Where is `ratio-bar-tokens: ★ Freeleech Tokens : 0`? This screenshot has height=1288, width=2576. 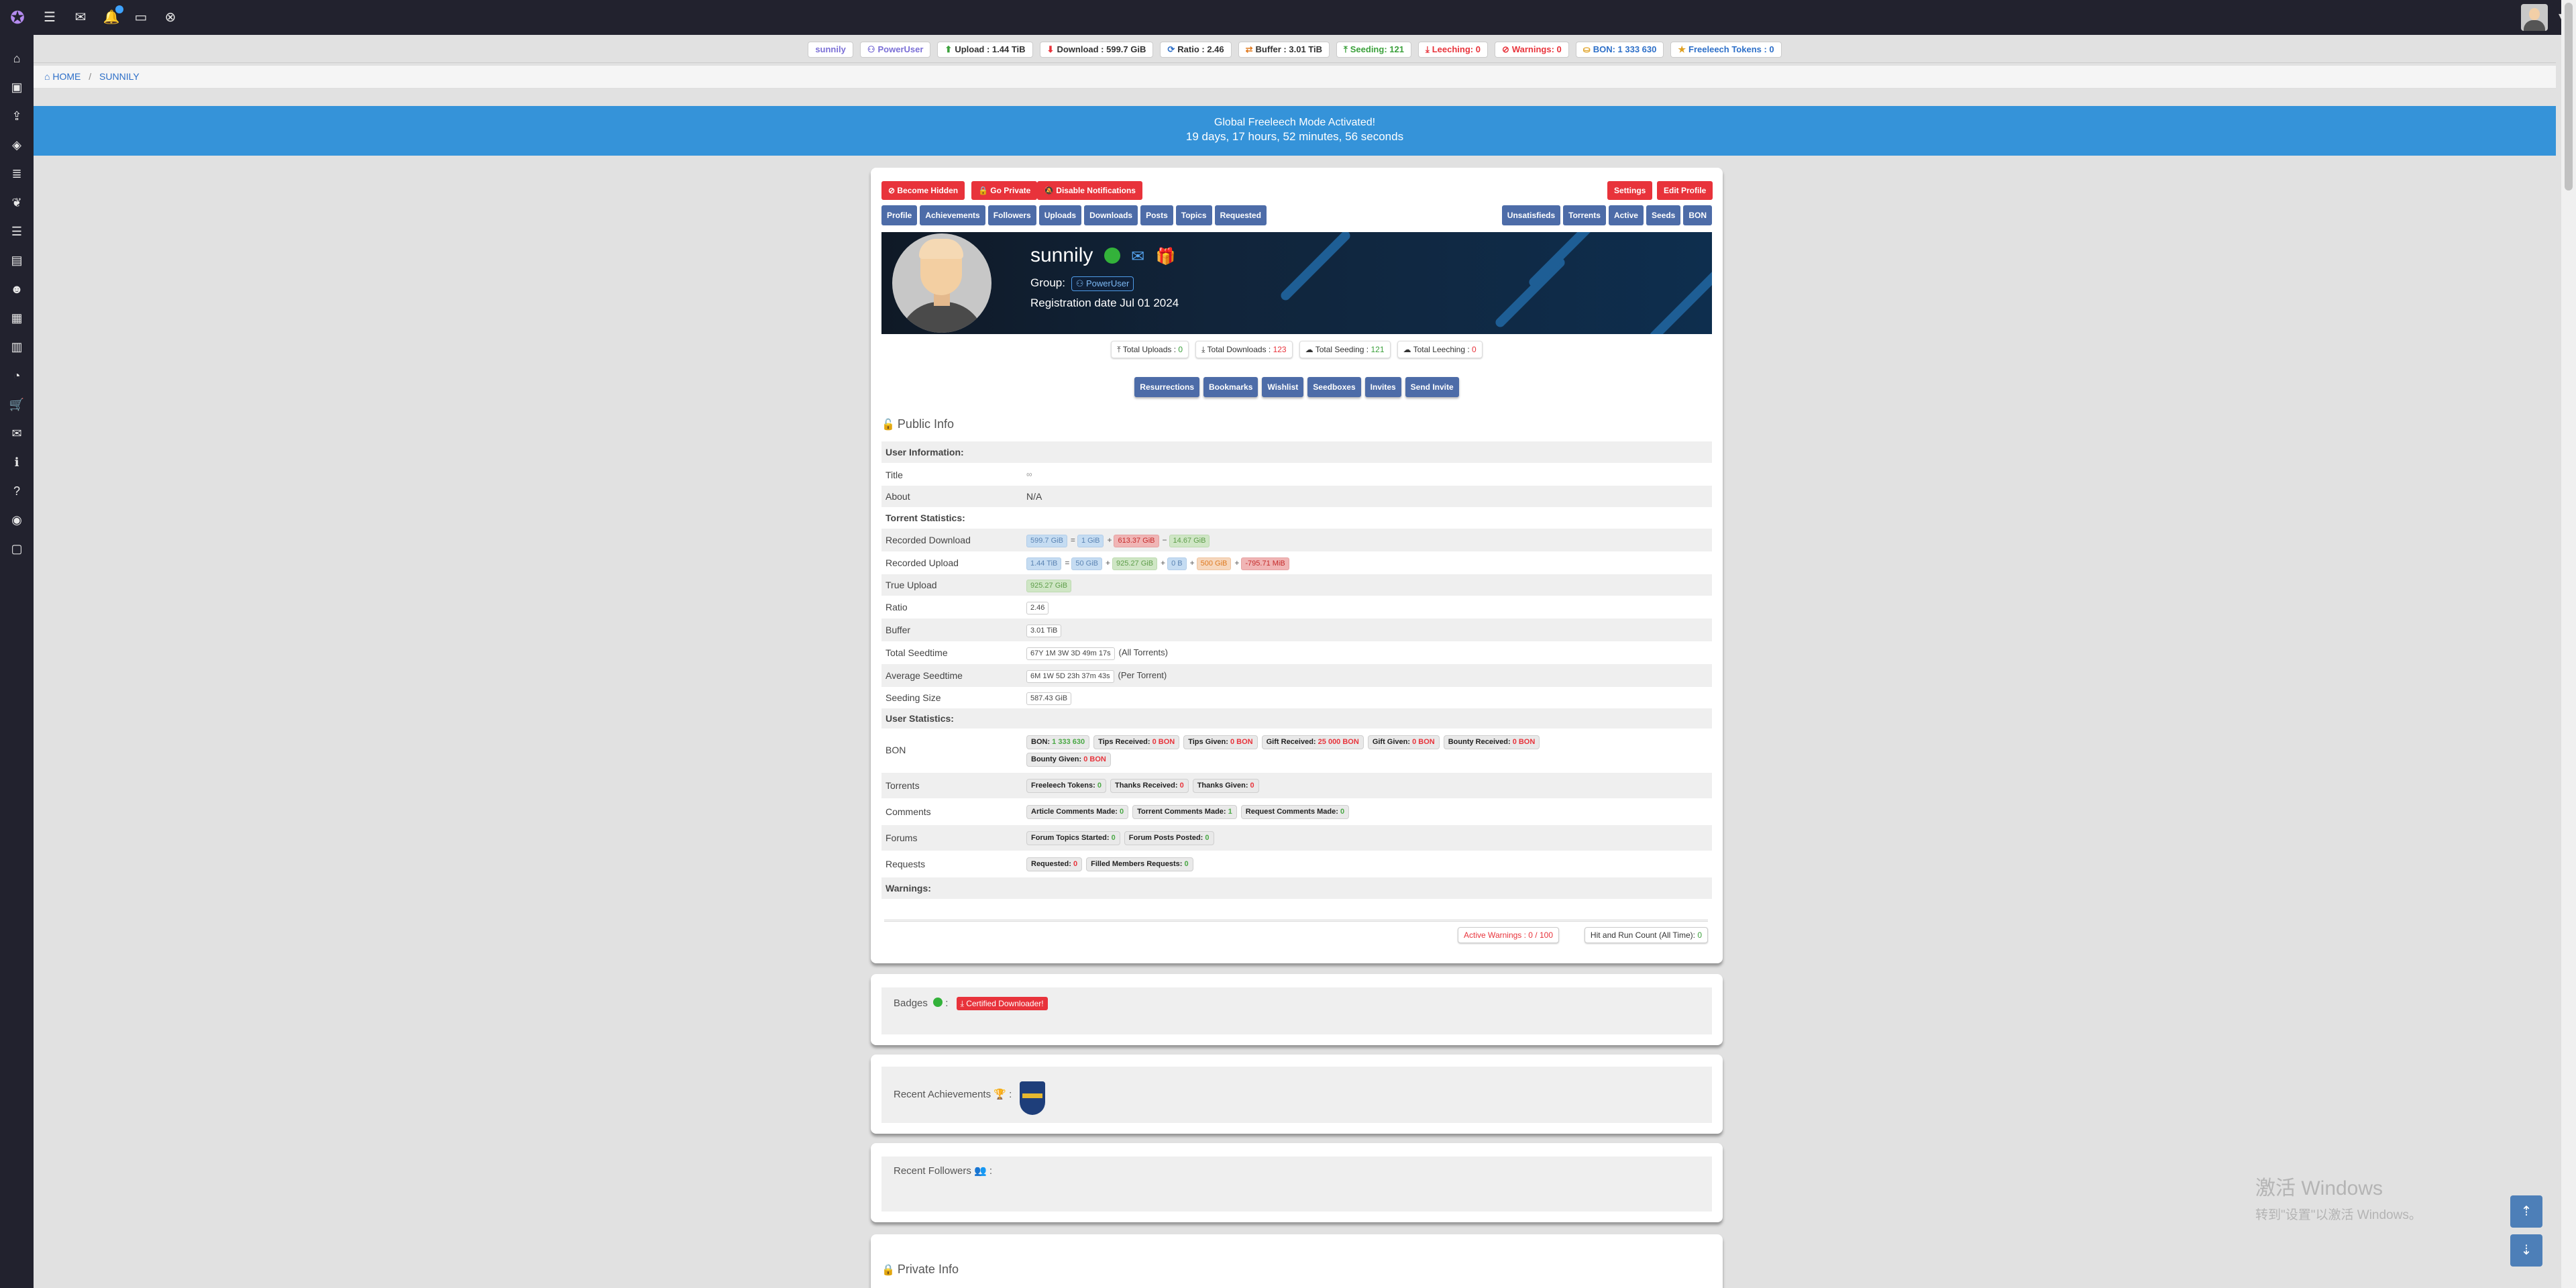 ratio-bar-tokens: ★ Freeleech Tokens : 0 is located at coordinates (1726, 50).